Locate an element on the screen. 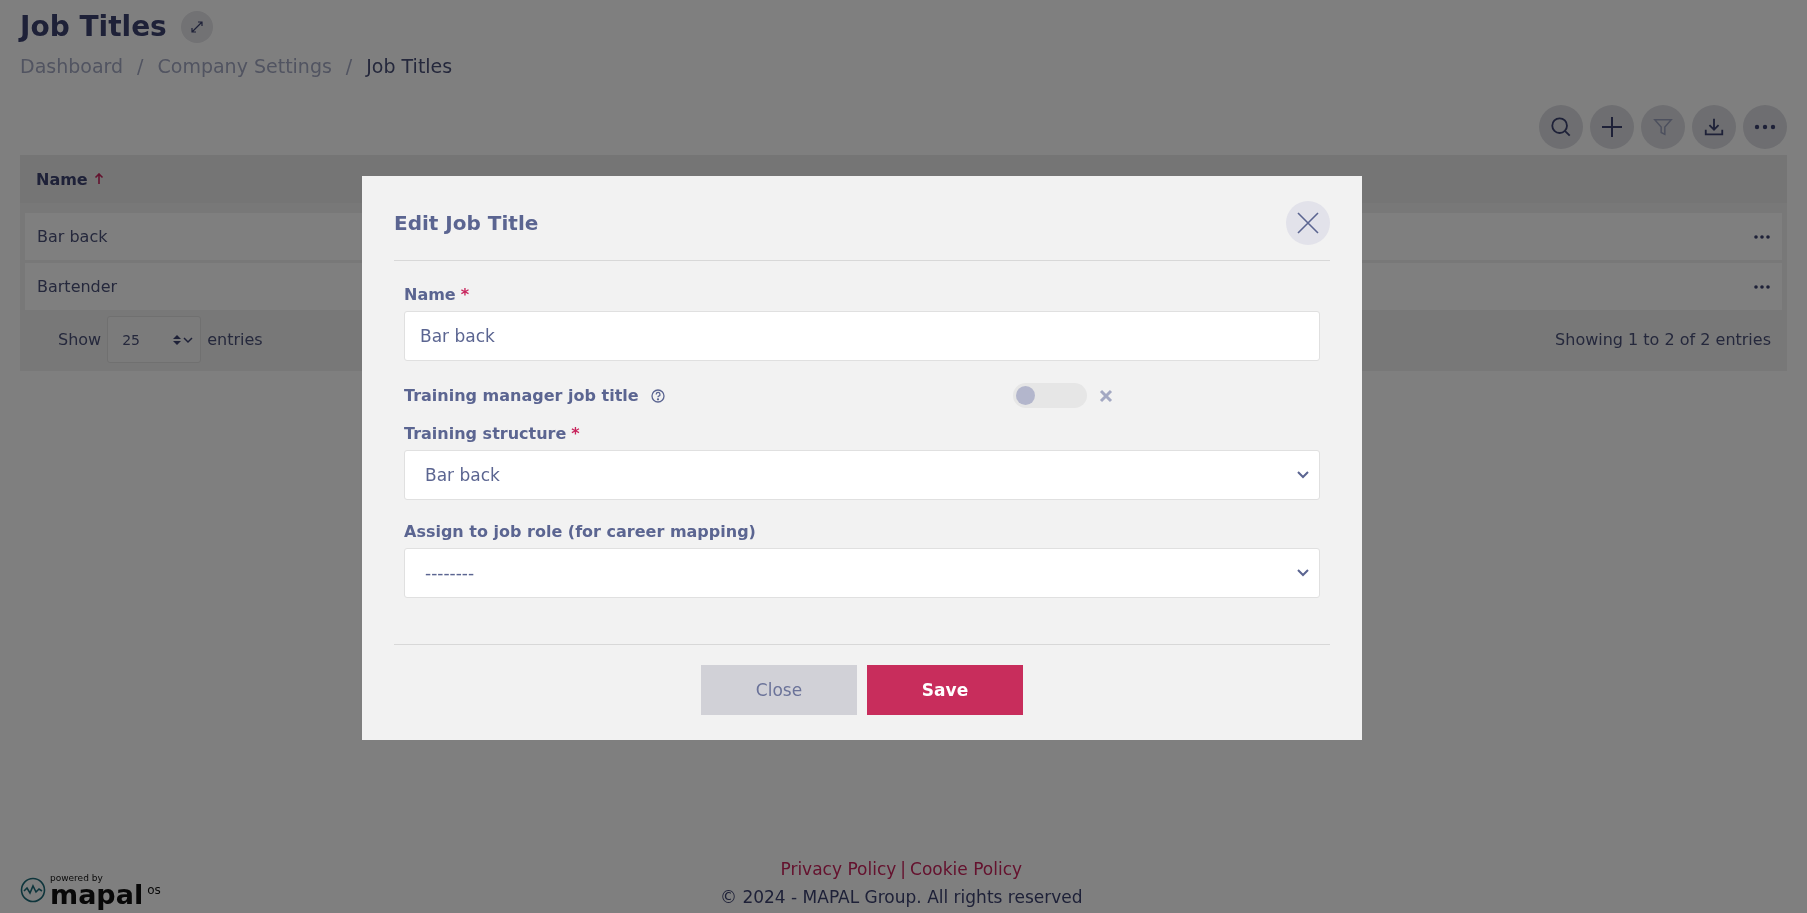  expand-icon is located at coordinates (196, 26).